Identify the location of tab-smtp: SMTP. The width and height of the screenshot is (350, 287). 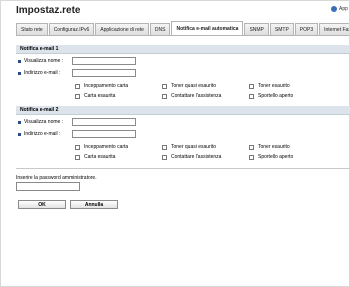
(281, 29).